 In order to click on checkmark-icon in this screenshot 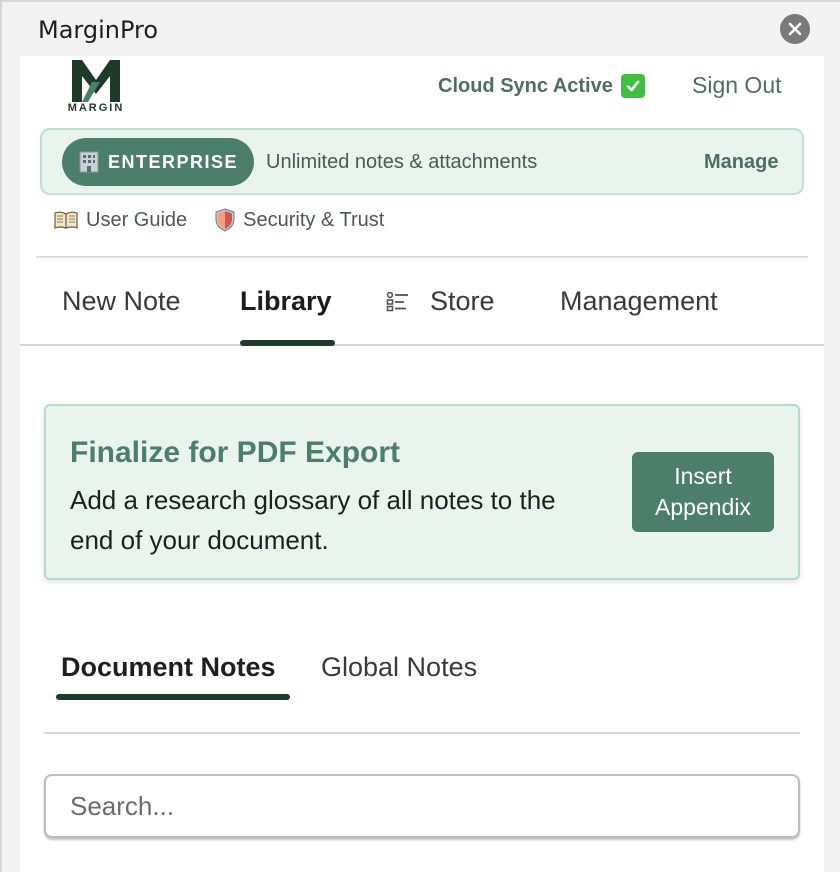, I will do `click(632, 86)`.